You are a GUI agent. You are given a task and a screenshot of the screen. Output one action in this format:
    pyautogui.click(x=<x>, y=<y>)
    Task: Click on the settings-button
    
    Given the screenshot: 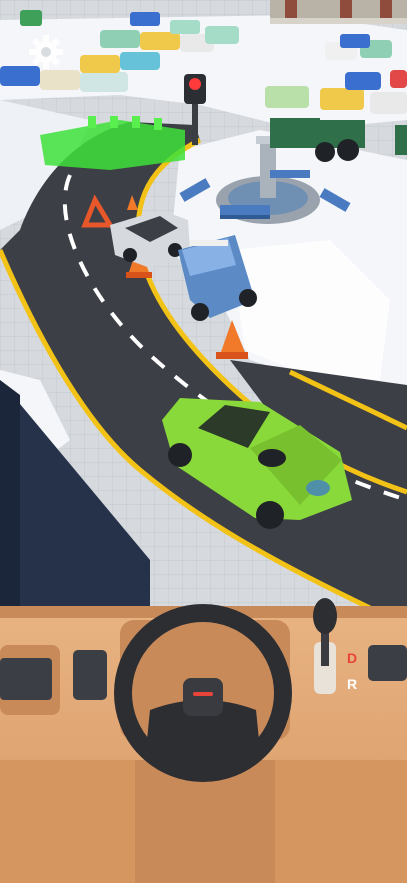 What is the action you would take?
    pyautogui.click(x=46, y=52)
    